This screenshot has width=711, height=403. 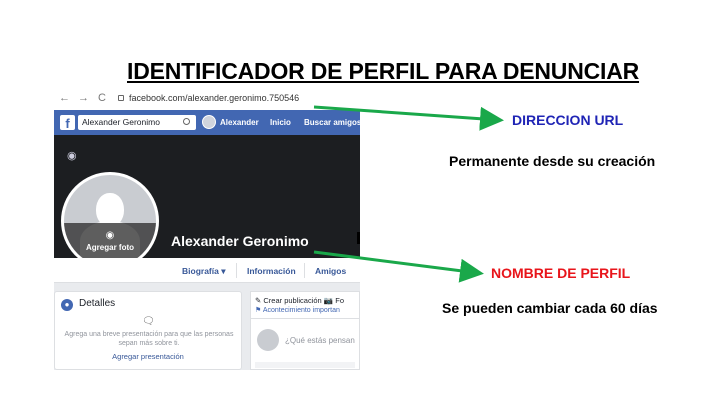 What do you see at coordinates (552, 161) in the screenshot?
I see `url-description: Permanente desde su creación` at bounding box center [552, 161].